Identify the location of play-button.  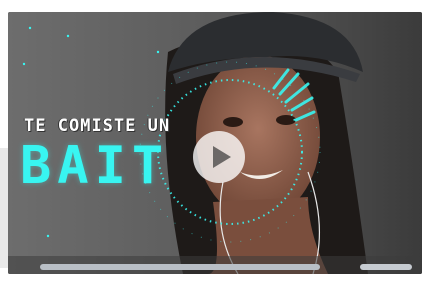
(219, 157).